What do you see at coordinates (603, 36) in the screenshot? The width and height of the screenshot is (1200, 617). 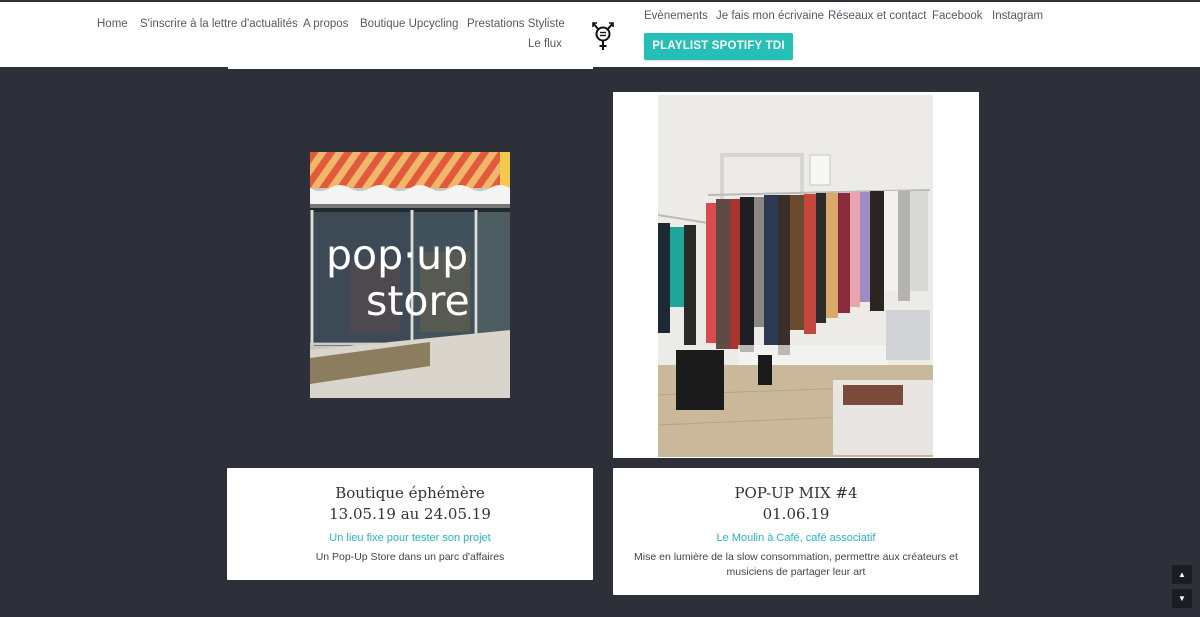 I see `transgender-symbol-icon` at bounding box center [603, 36].